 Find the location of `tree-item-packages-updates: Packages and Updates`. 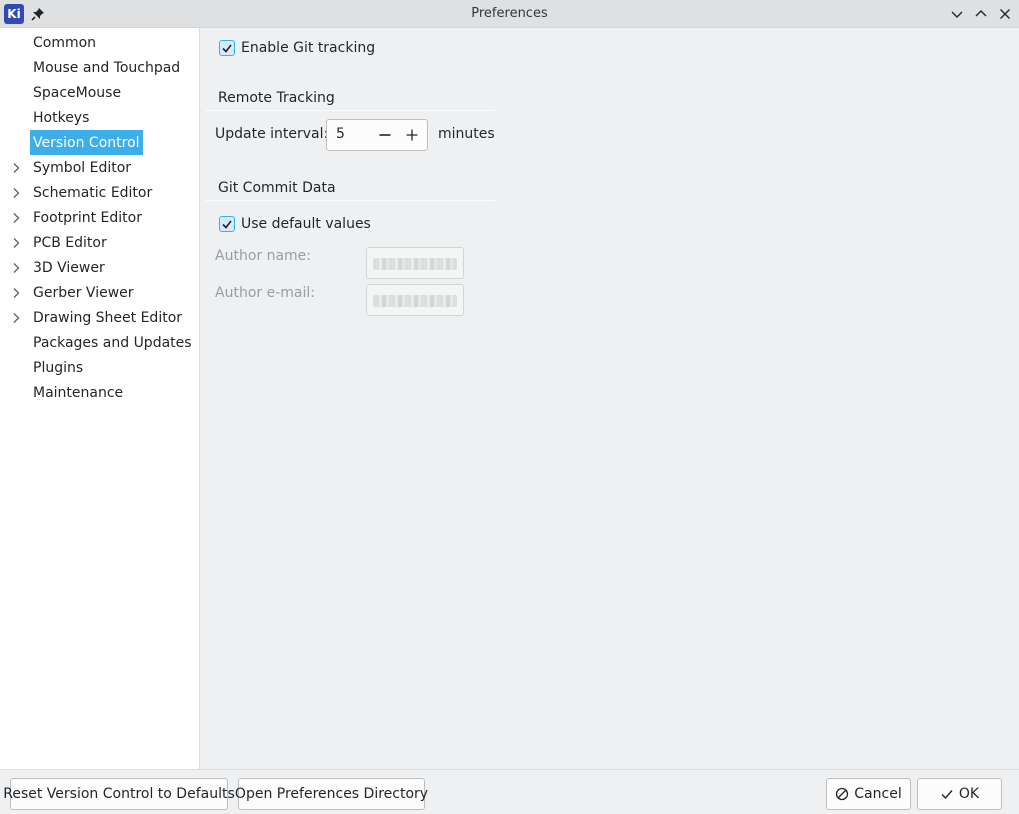

tree-item-packages-updates: Packages and Updates is located at coordinates (112, 342).